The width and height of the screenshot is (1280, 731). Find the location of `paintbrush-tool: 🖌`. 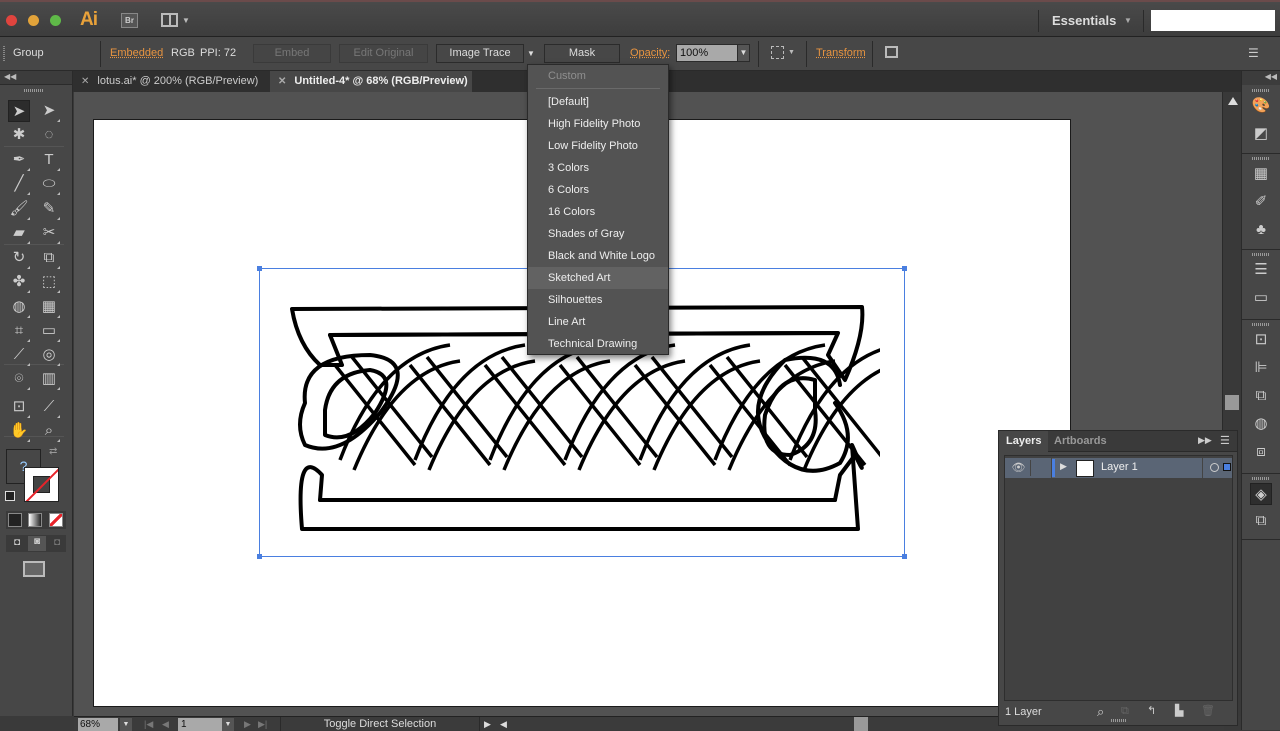

paintbrush-tool: 🖌 is located at coordinates (19, 209).